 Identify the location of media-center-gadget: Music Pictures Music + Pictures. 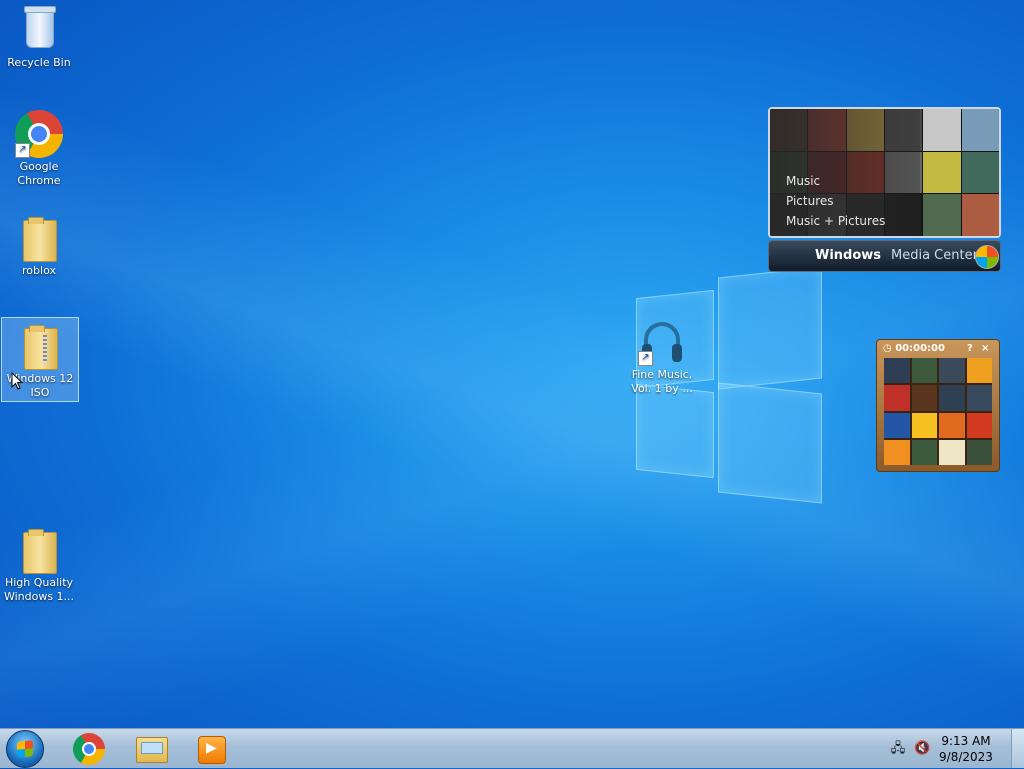
(884, 172).